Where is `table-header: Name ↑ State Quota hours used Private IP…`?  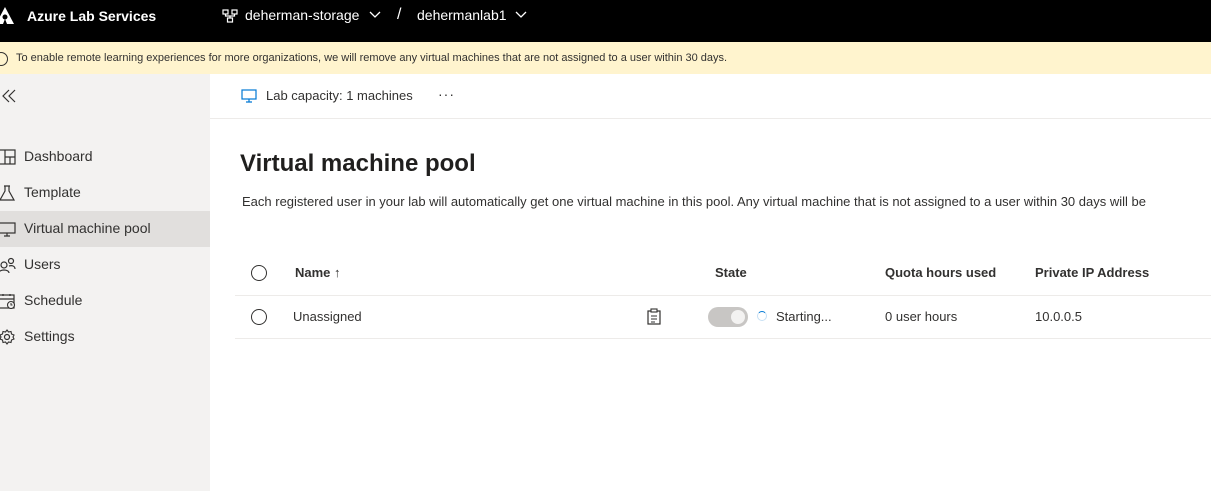
table-header: Name ↑ State Quota hours used Private IP… is located at coordinates (723, 274).